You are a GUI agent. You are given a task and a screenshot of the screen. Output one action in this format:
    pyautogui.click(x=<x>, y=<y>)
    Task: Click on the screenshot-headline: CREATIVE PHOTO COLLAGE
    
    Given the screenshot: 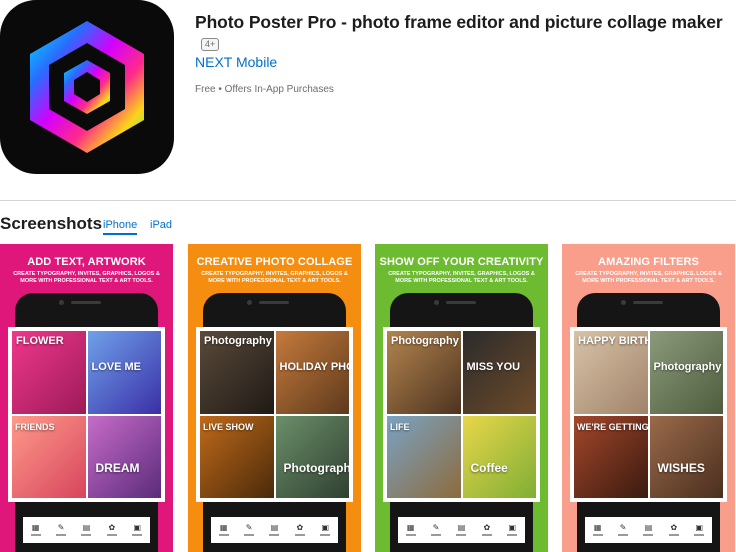 What is the action you would take?
    pyautogui.click(x=274, y=262)
    